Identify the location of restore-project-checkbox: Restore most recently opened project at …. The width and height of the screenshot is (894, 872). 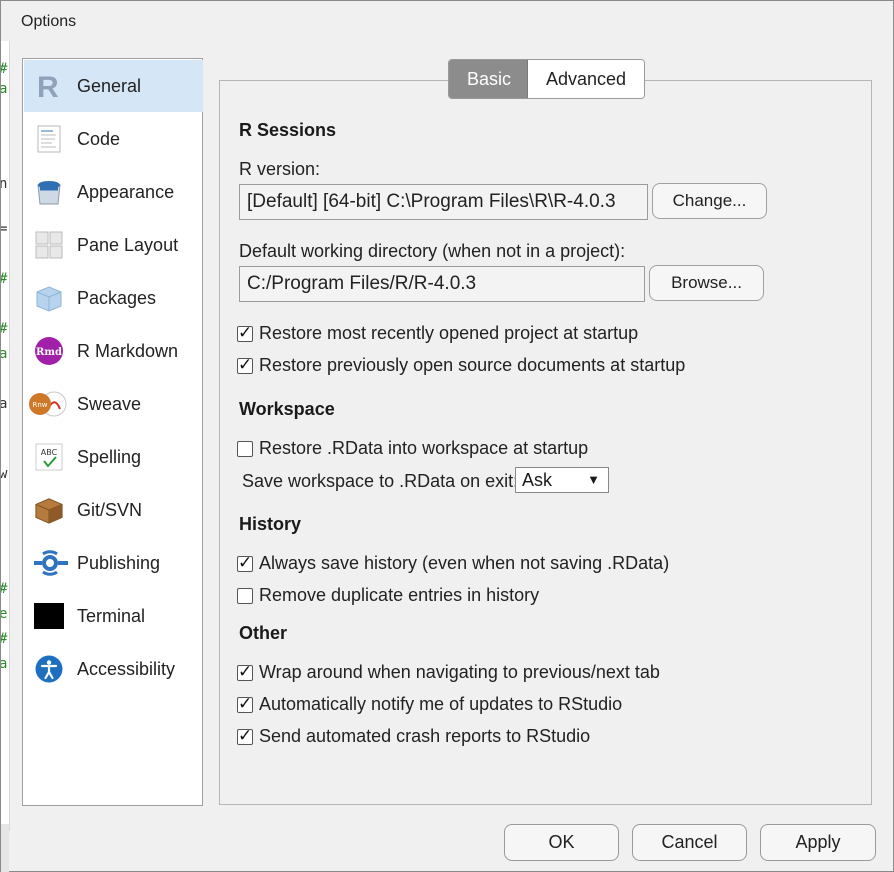
(437, 333).